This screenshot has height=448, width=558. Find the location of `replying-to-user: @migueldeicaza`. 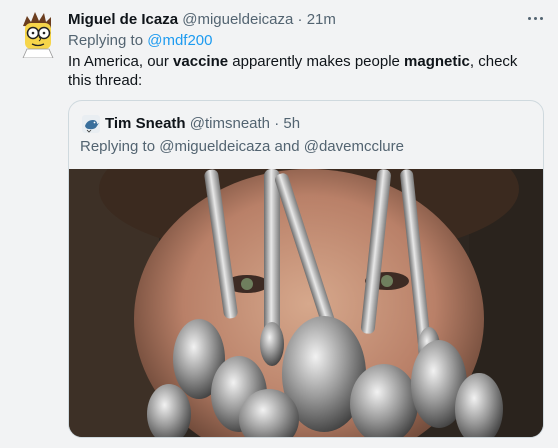

replying-to-user: @migueldeicaza is located at coordinates (215, 146).